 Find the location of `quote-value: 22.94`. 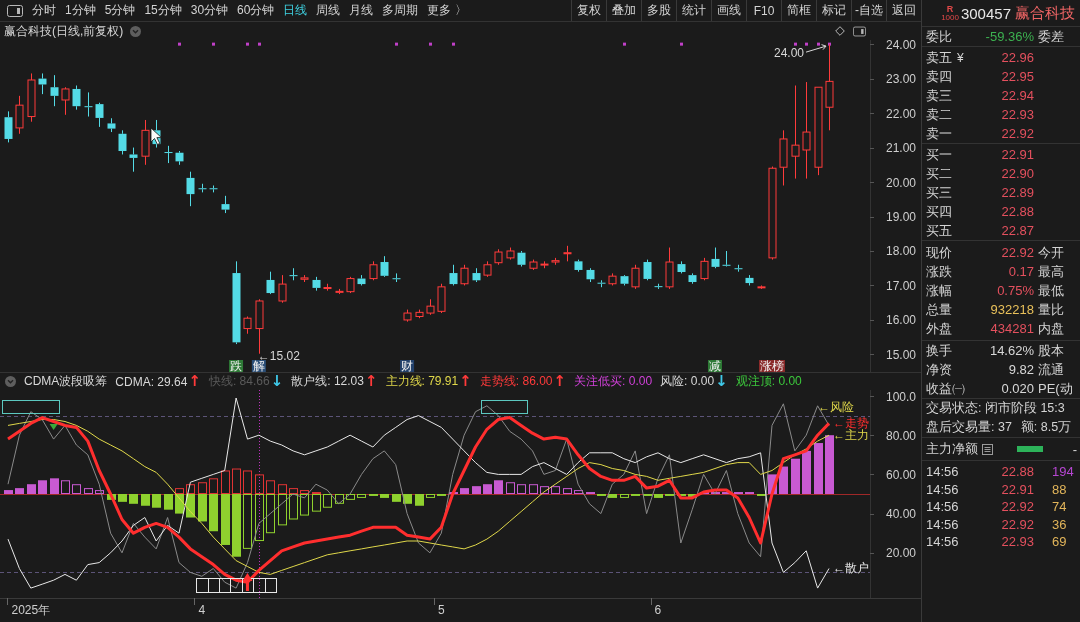

quote-value: 22.94 is located at coordinates (1017, 95).